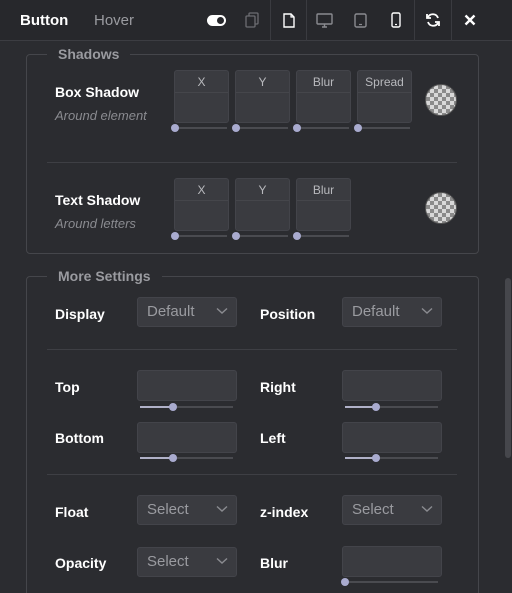 The image size is (512, 593). Describe the element at coordinates (288, 314) in the screenshot. I see `position-label: Position` at that location.